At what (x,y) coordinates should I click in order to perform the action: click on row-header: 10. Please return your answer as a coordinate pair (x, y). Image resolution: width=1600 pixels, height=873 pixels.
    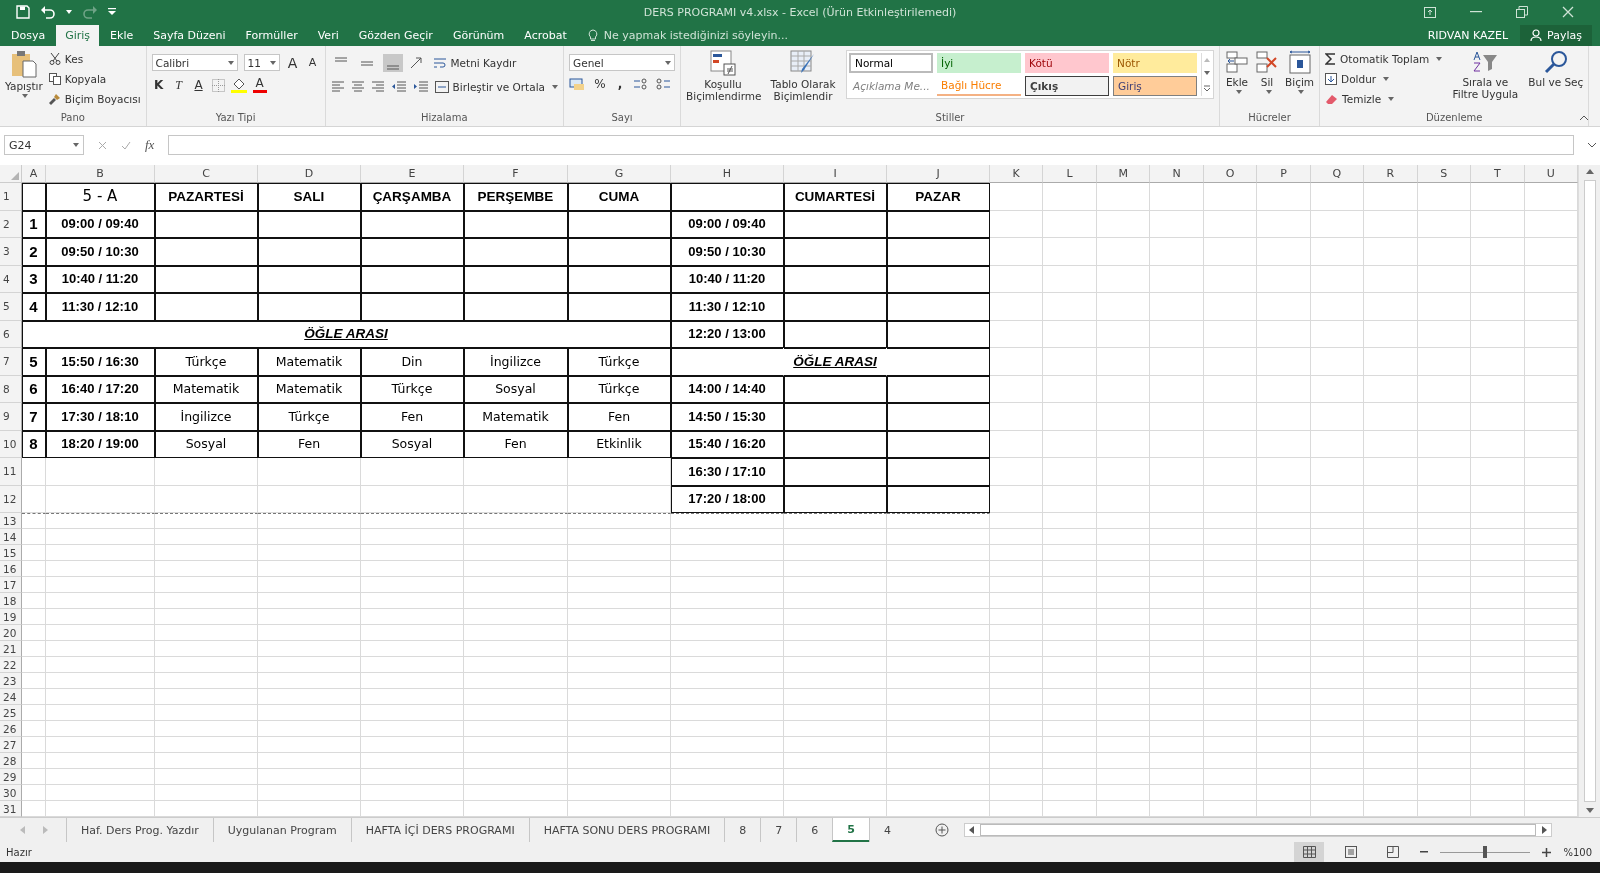
    Looking at the image, I should click on (11, 444).